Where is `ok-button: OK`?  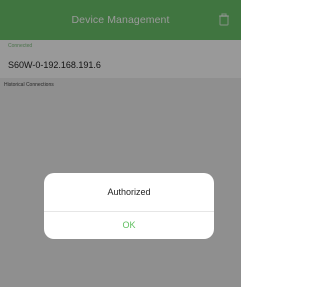 ok-button: OK is located at coordinates (129, 225).